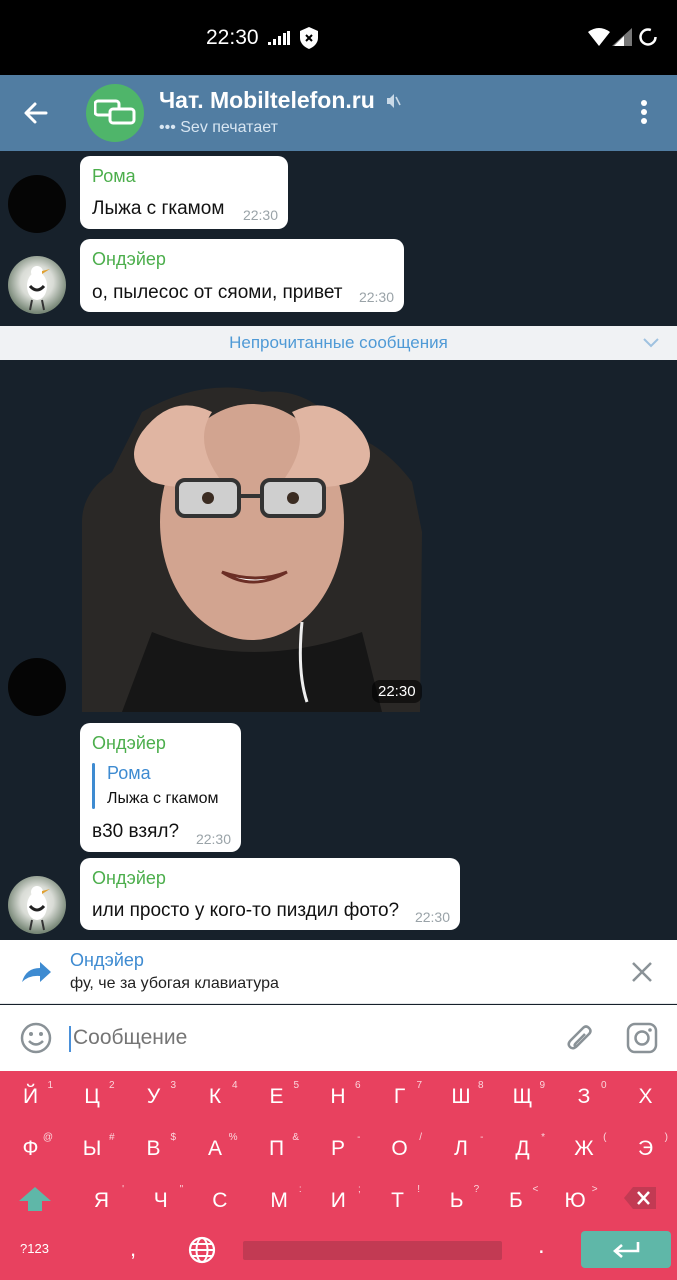  What do you see at coordinates (420, 1137) in the screenshot?
I see `key-hint: /` at bounding box center [420, 1137].